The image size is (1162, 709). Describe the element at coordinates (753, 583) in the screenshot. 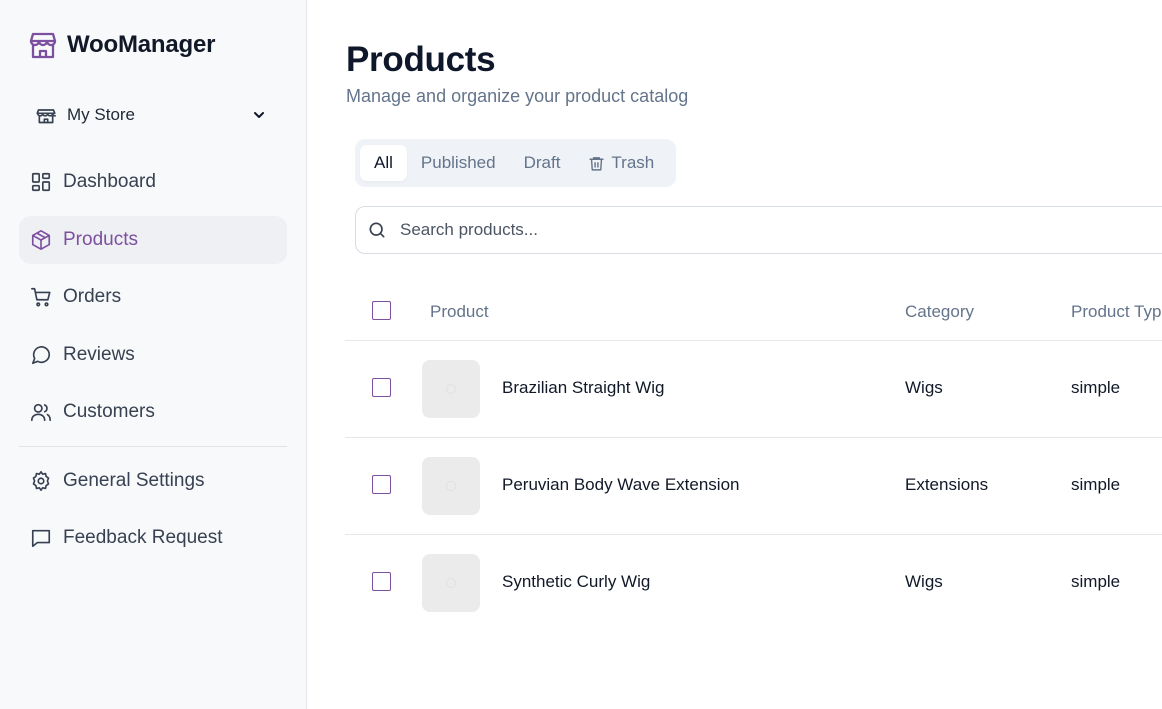

I see `table-row: Synthetic Curly Wig Wigs simple` at that location.